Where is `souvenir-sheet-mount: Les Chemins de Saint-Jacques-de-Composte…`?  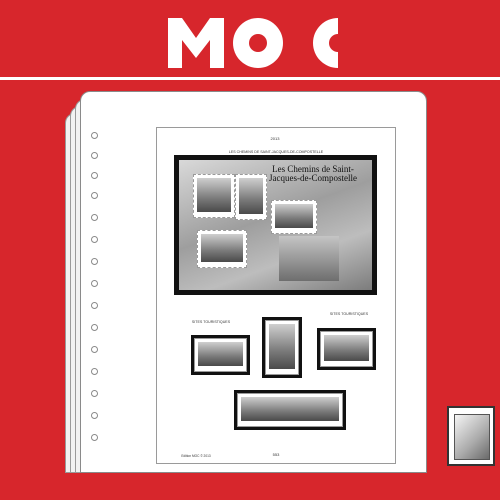
souvenir-sheet-mount: Les Chemins de Saint-Jacques-de-Composte… is located at coordinates (275, 225).